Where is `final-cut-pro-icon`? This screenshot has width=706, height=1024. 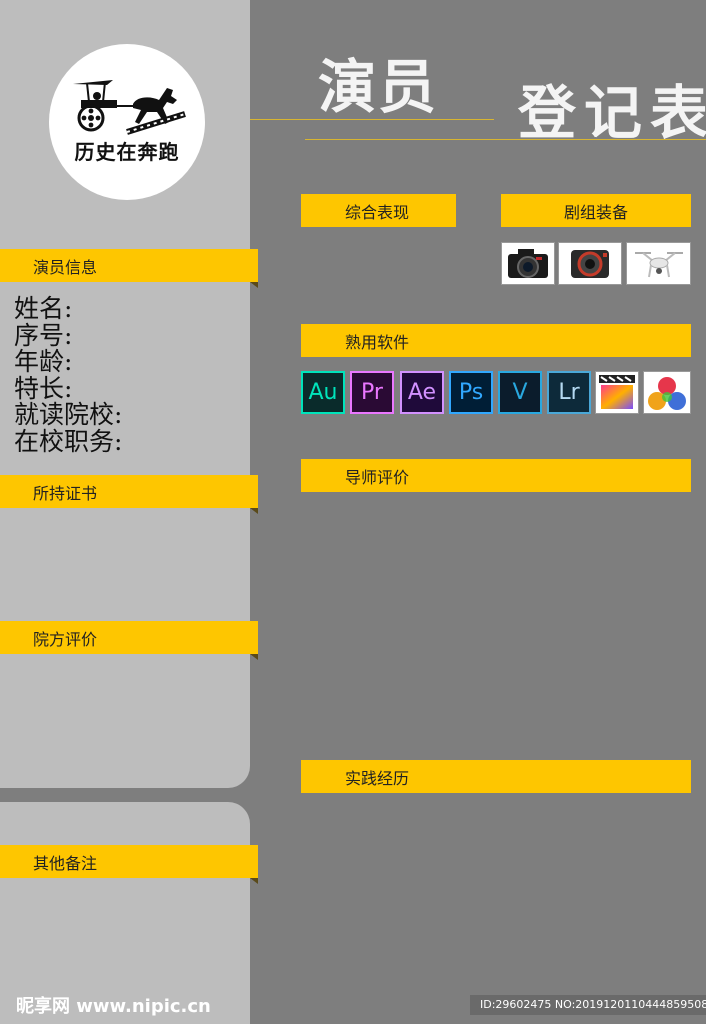
final-cut-pro-icon is located at coordinates (617, 392).